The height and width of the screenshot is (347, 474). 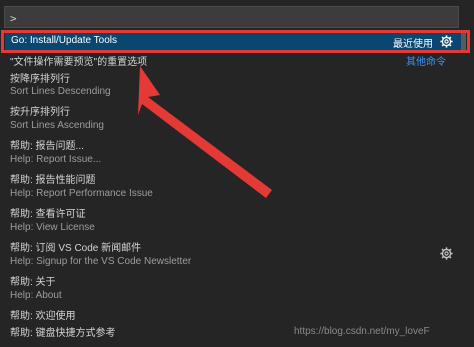 I want to click on command-item-2-primary: 按升序排列行, so click(x=40, y=110).